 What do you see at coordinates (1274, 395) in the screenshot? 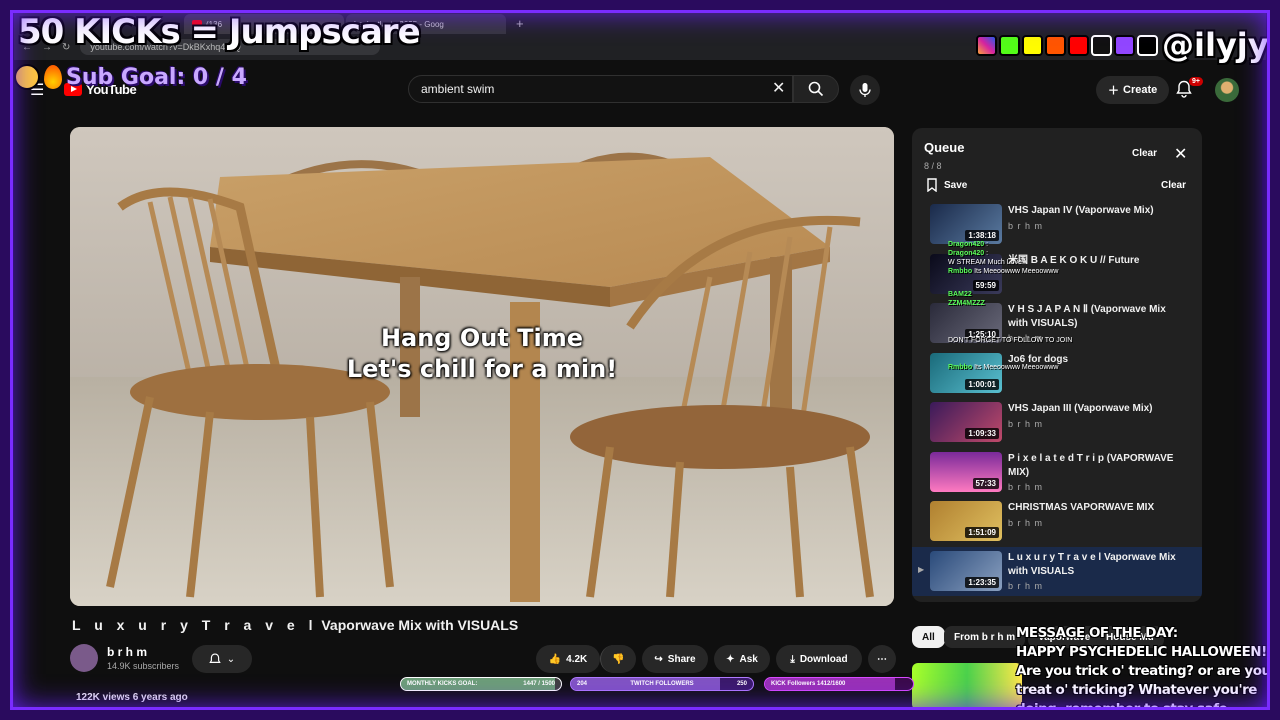
I see `neon-accent-right` at bounding box center [1274, 395].